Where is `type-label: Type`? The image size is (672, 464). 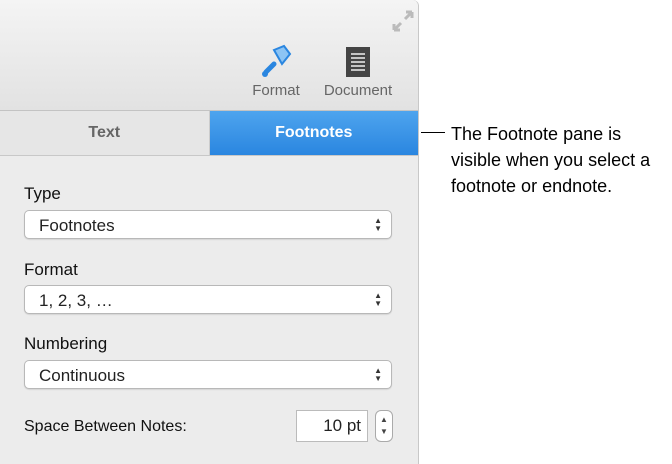 type-label: Type is located at coordinates (42, 193).